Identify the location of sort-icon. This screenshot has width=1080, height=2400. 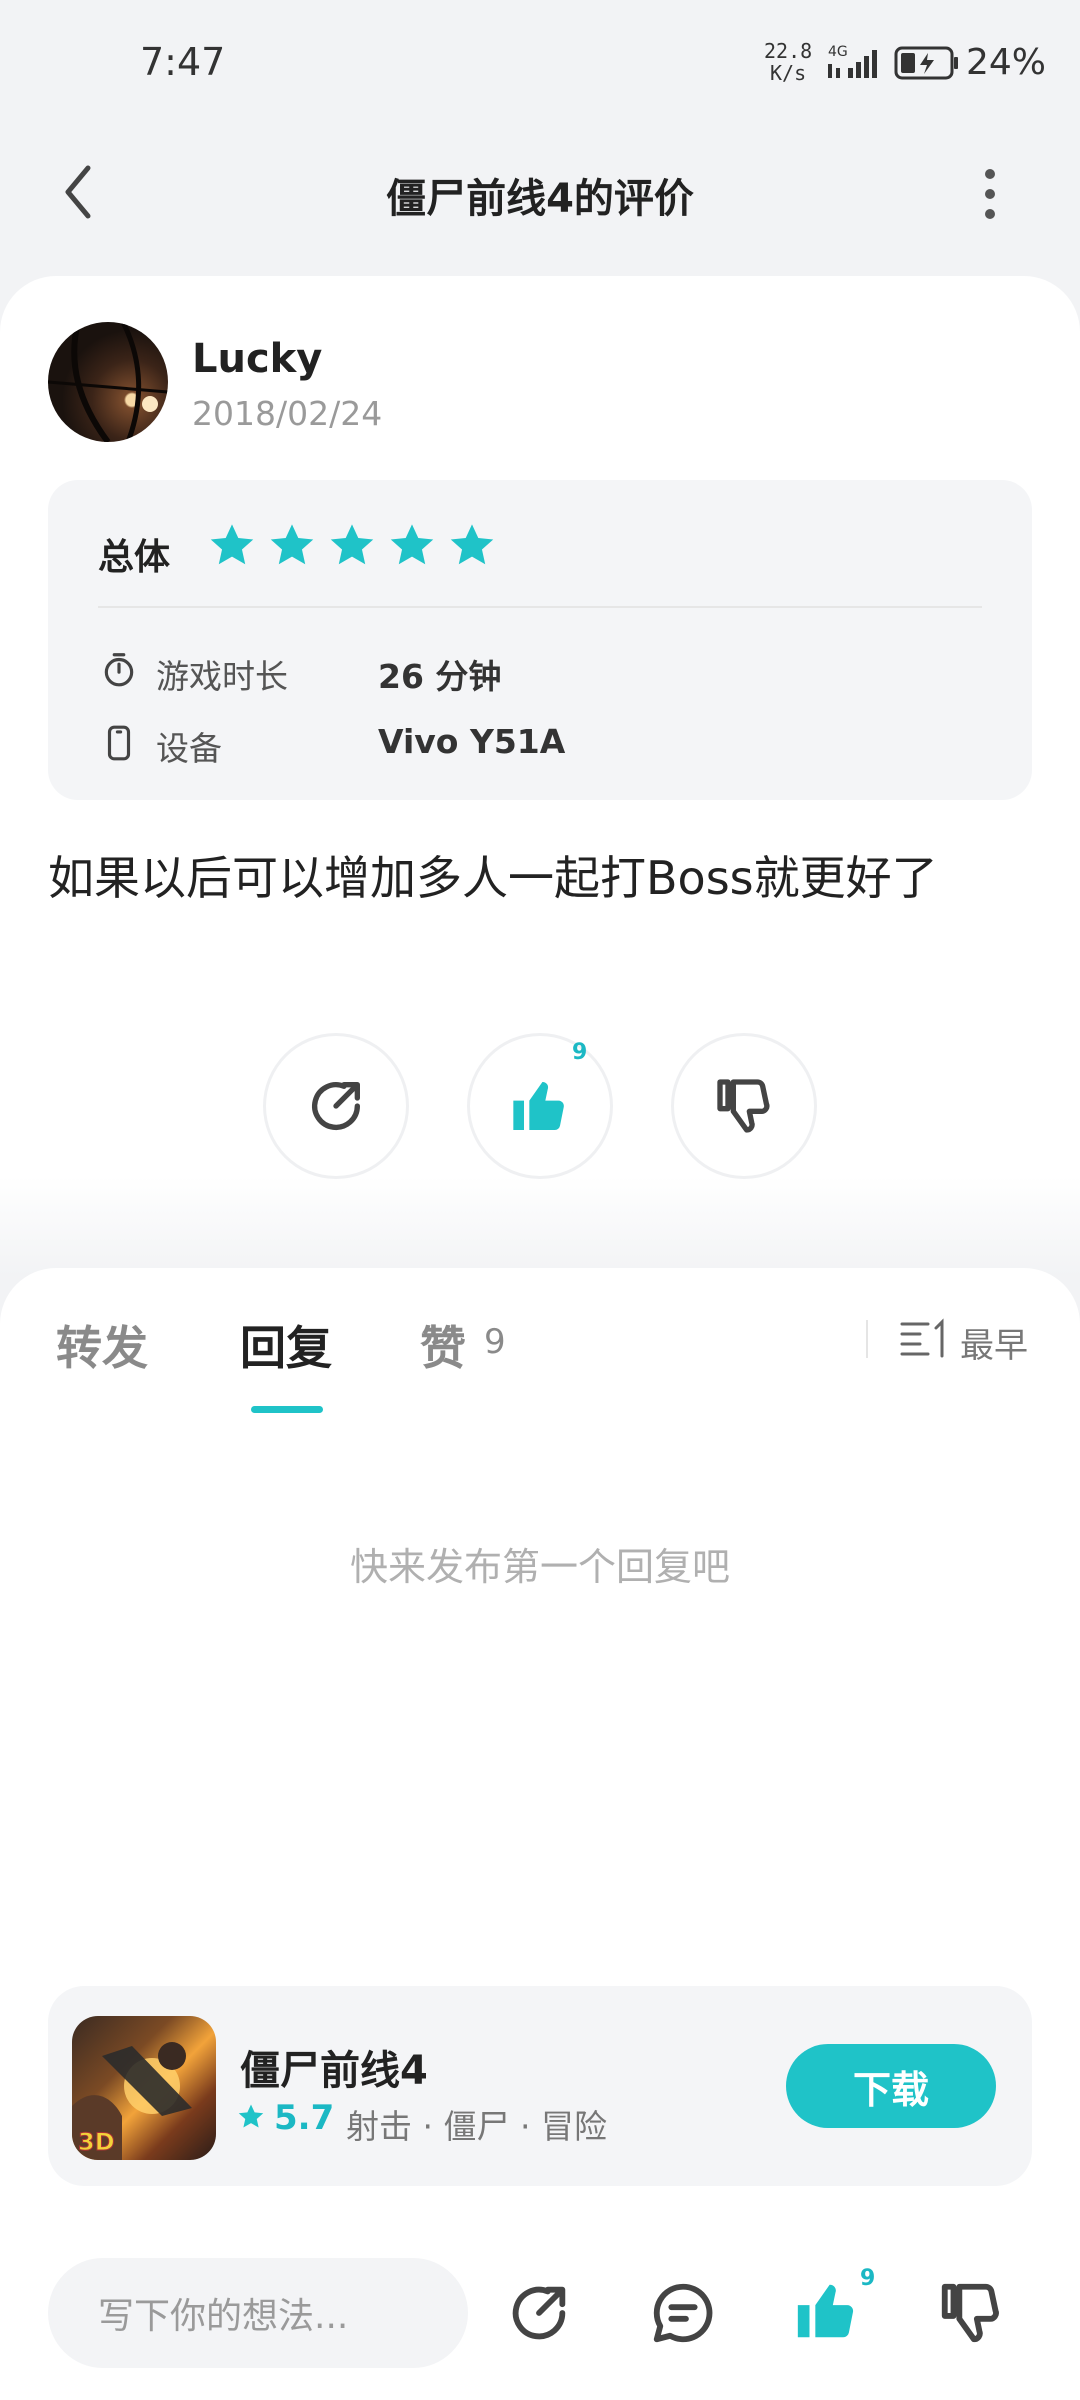
(922, 1338).